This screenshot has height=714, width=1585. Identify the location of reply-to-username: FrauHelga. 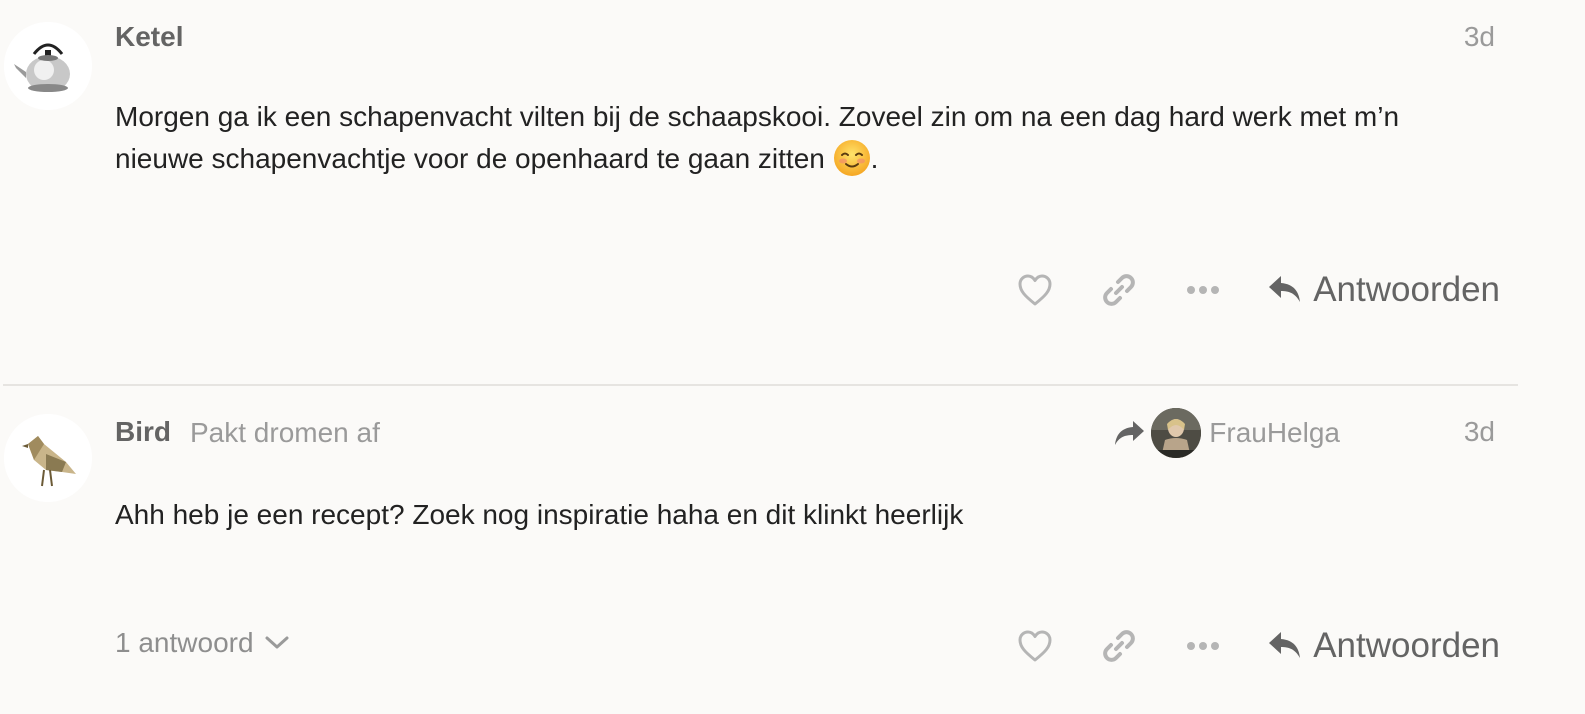
(1274, 432).